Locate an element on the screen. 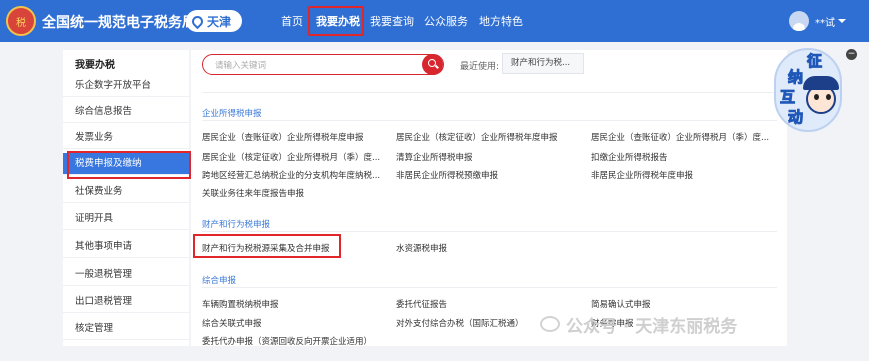 This screenshot has width=869, height=361. sidebar-item-assessment: 核定管理 is located at coordinates (126, 329).